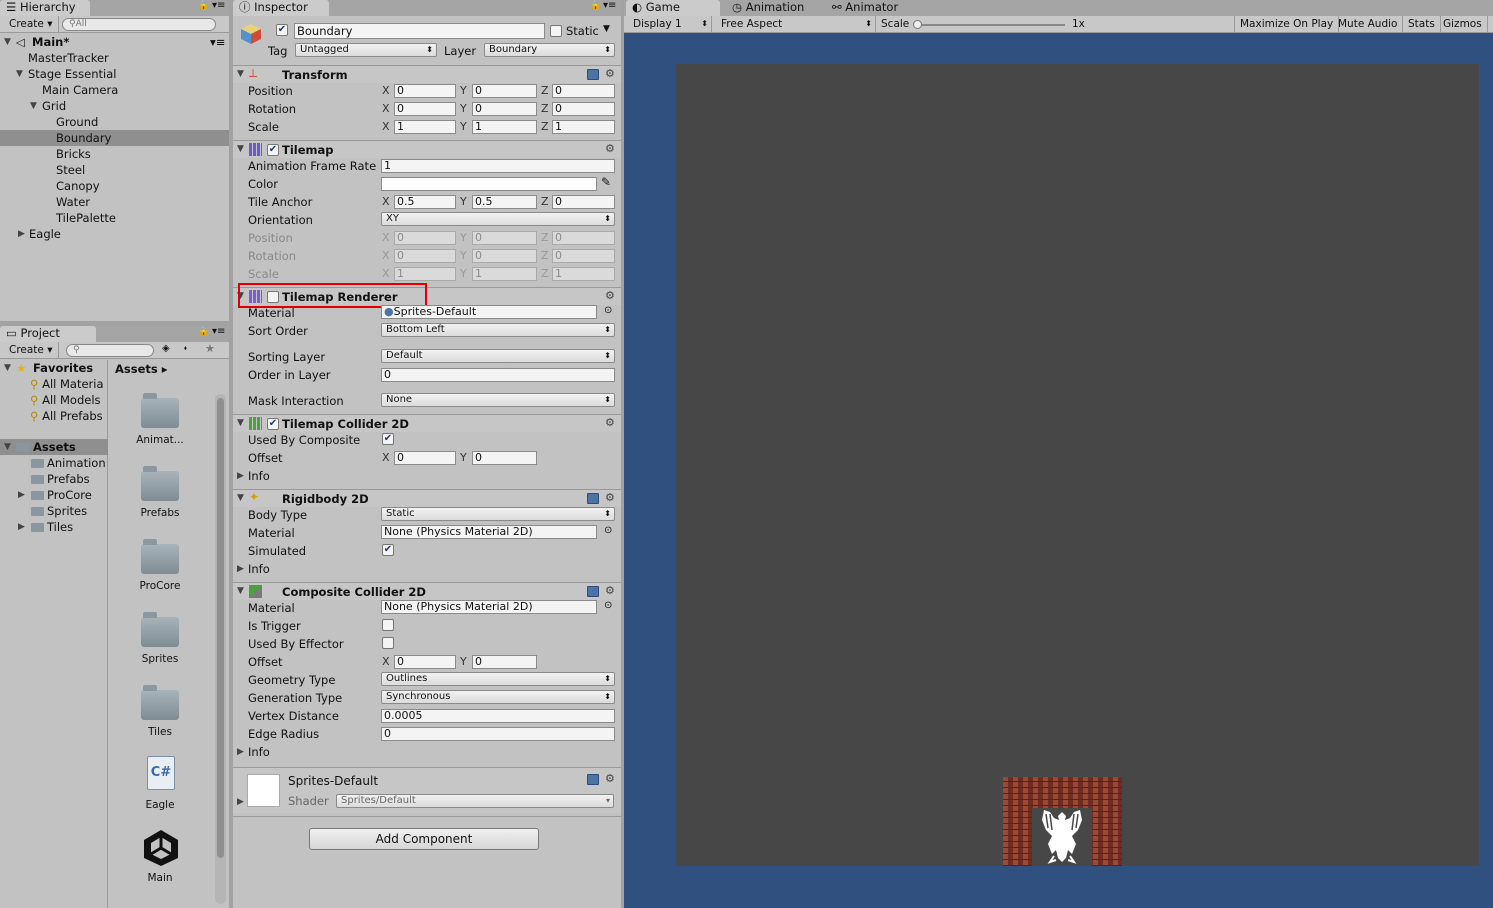 This screenshot has width=1493, height=908. I want to click on lock-icon: 🔒, so click(595, 6).